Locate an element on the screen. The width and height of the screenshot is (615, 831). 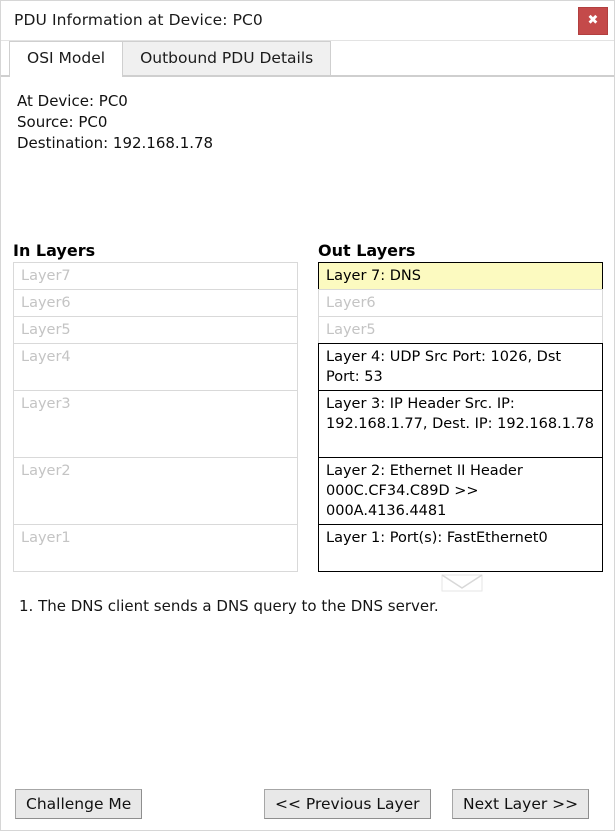
layer-box-in-4: Layer4 is located at coordinates (155, 367).